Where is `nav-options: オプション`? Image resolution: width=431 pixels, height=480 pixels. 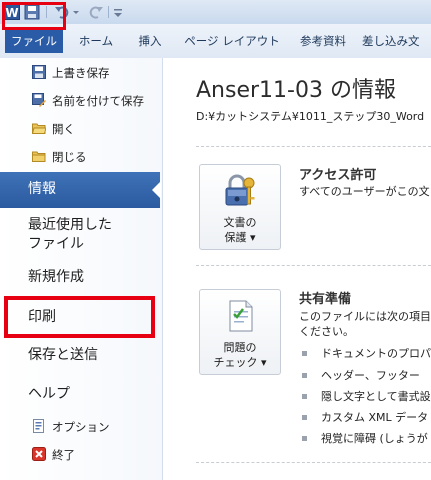
nav-options: オプション is located at coordinates (80, 427).